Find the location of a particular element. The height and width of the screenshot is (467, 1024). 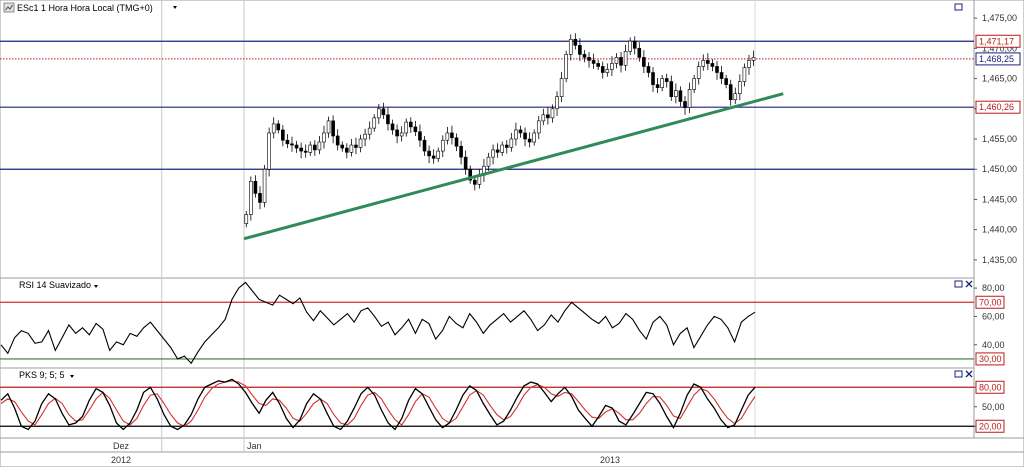

price-tag-label: 1,460,26 is located at coordinates (996, 107).